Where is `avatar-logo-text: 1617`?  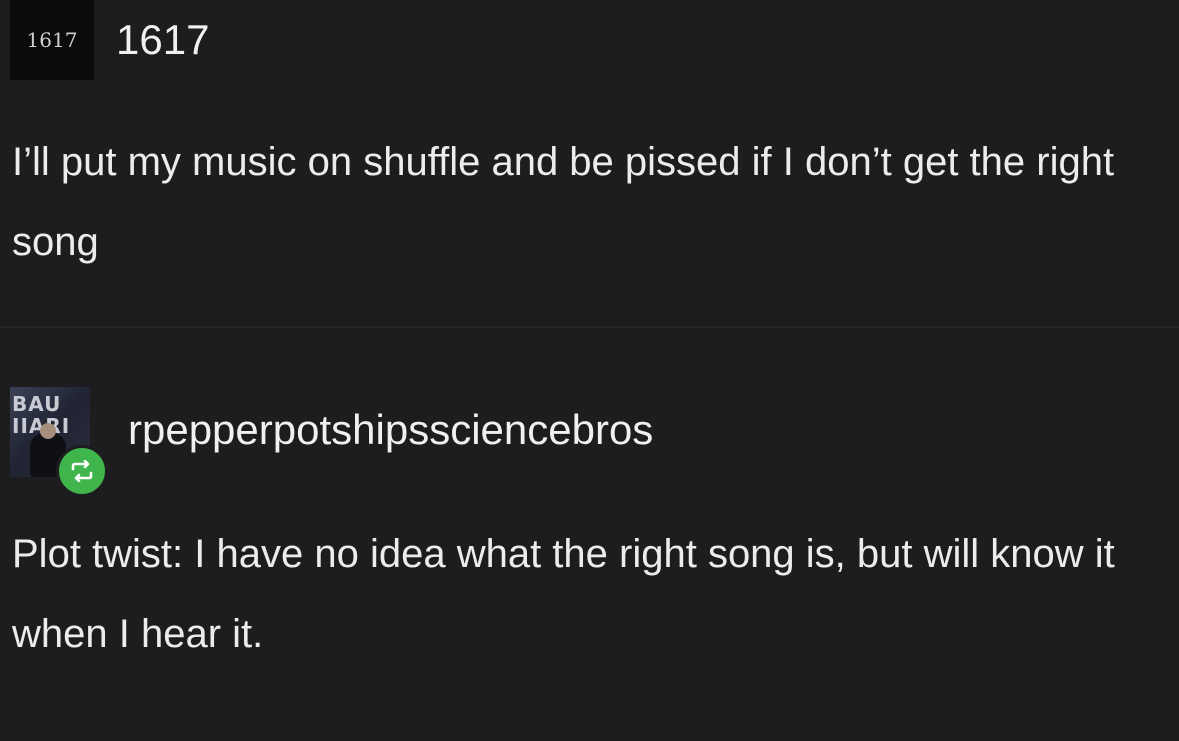 avatar-logo-text: 1617 is located at coordinates (52, 40).